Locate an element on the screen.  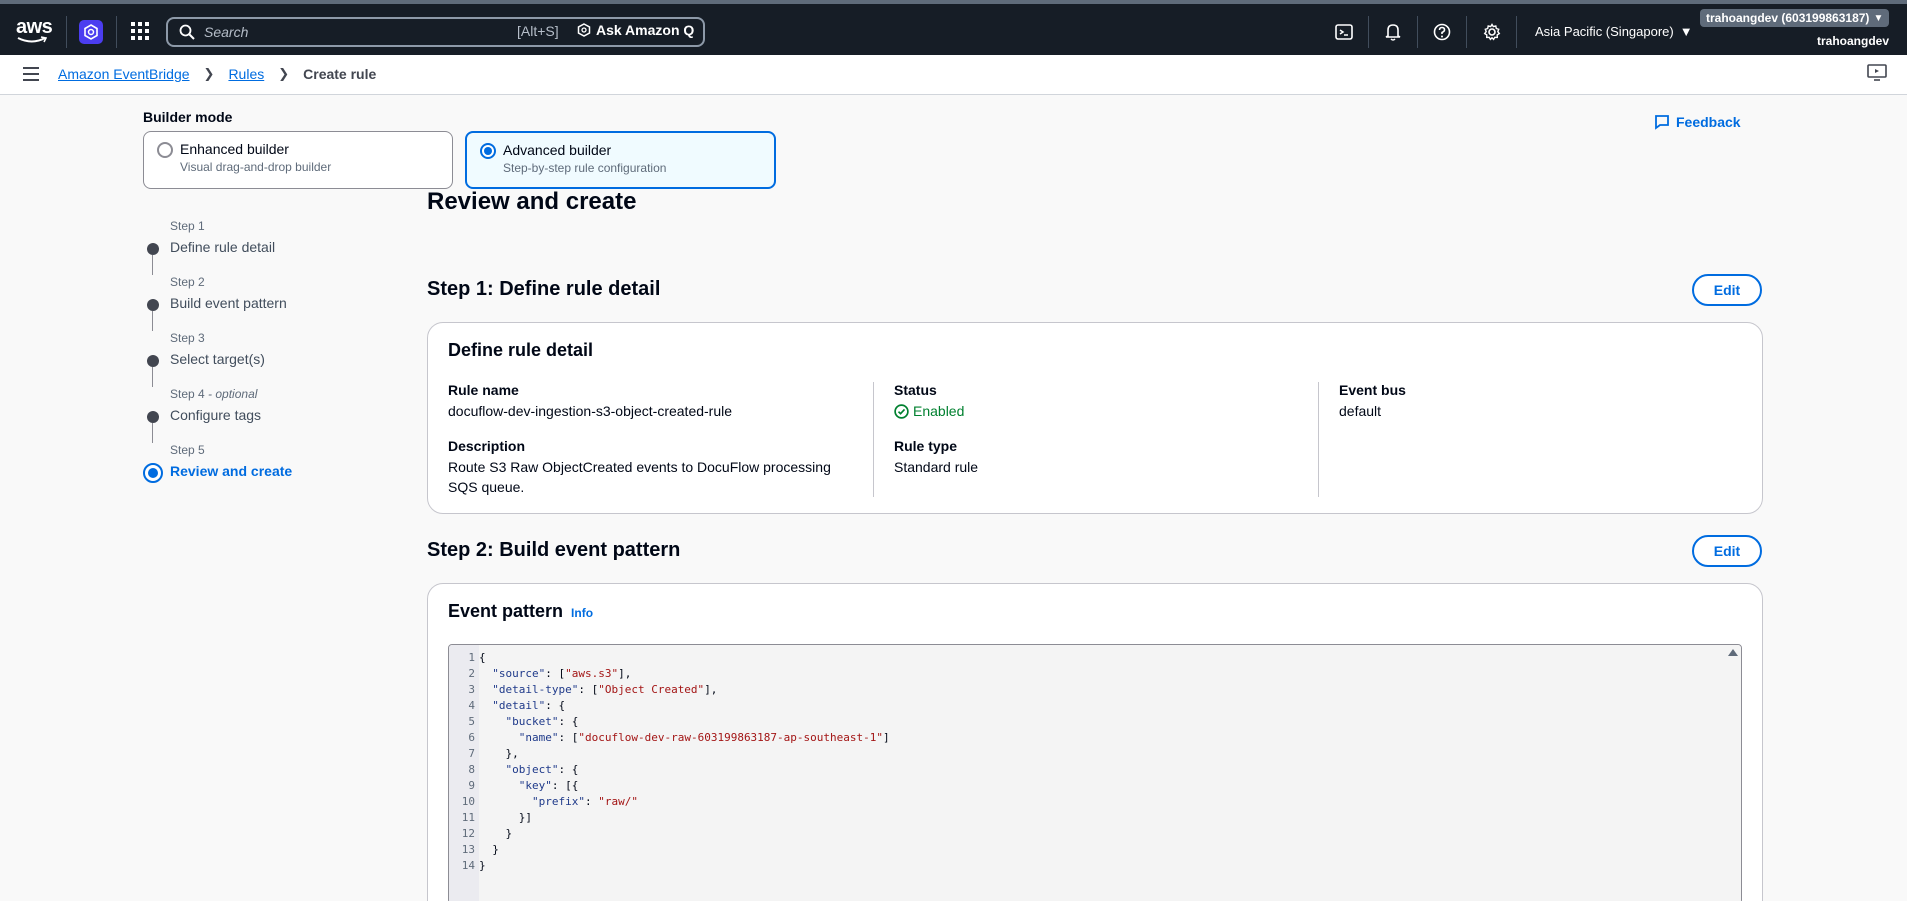
enhanced-builder-radio is located at coordinates (165, 150).